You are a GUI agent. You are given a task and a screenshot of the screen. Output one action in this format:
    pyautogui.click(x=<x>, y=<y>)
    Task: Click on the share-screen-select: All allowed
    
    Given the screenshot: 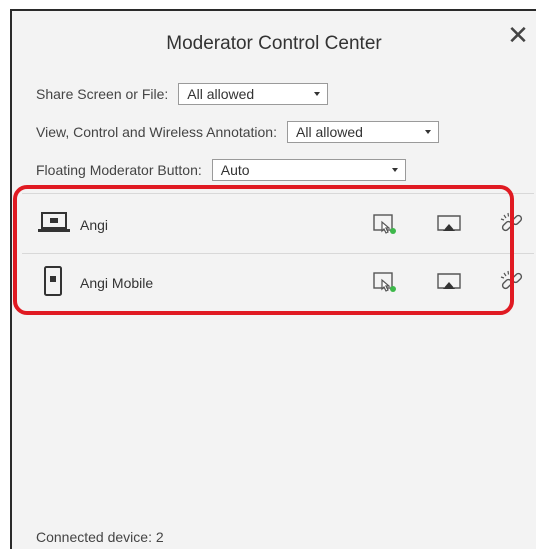 What is the action you would take?
    pyautogui.click(x=253, y=94)
    